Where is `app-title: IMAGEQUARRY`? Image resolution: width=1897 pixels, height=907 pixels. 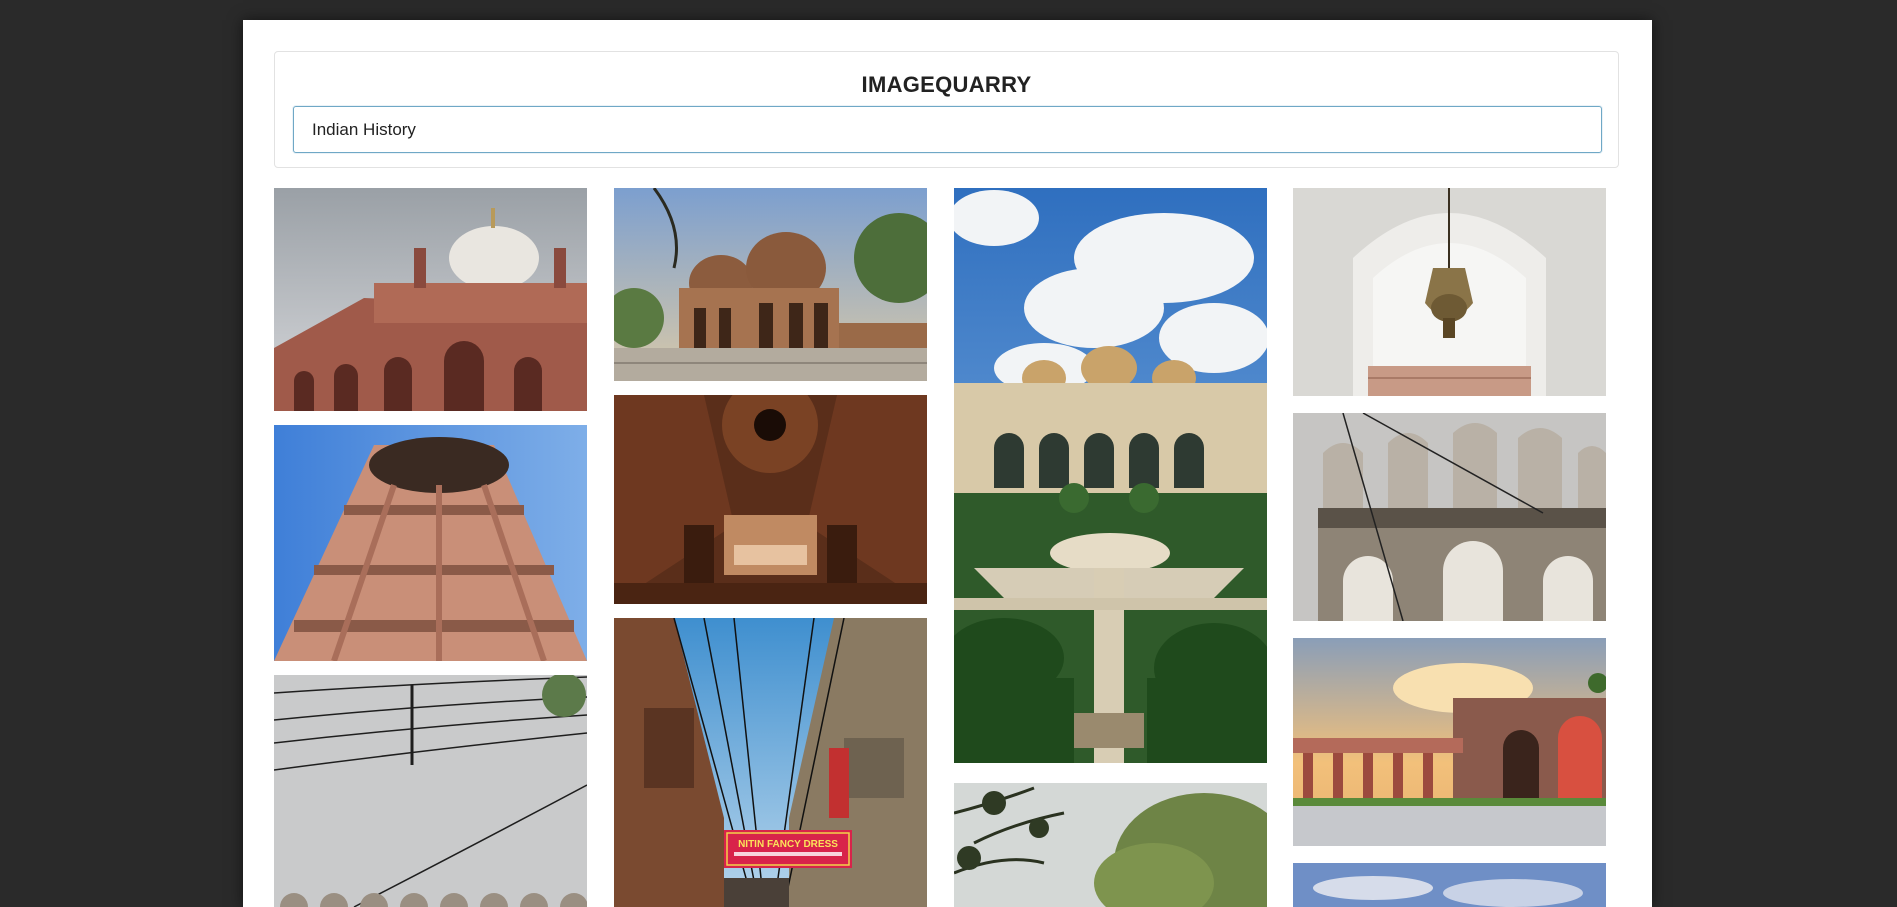
app-title: IMAGEQUARRY is located at coordinates (946, 84).